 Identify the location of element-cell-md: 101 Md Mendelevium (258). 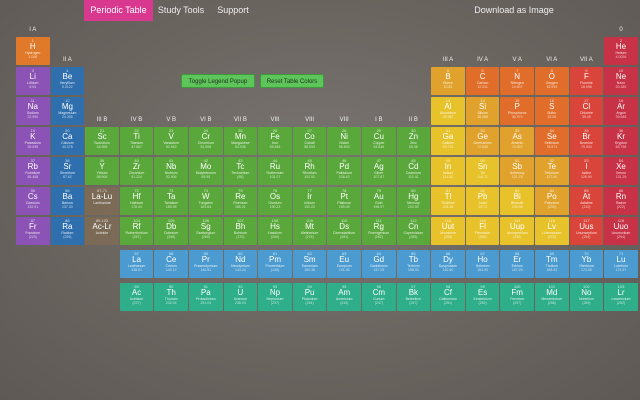
(552, 297).